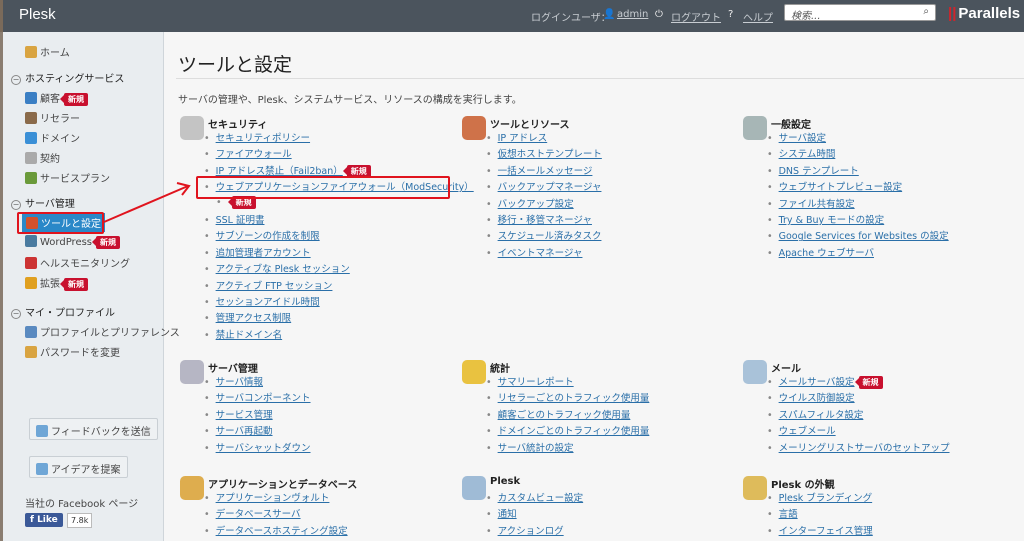  What do you see at coordinates (147, 202) in the screenshot?
I see `annotation-arrow` at bounding box center [147, 202].